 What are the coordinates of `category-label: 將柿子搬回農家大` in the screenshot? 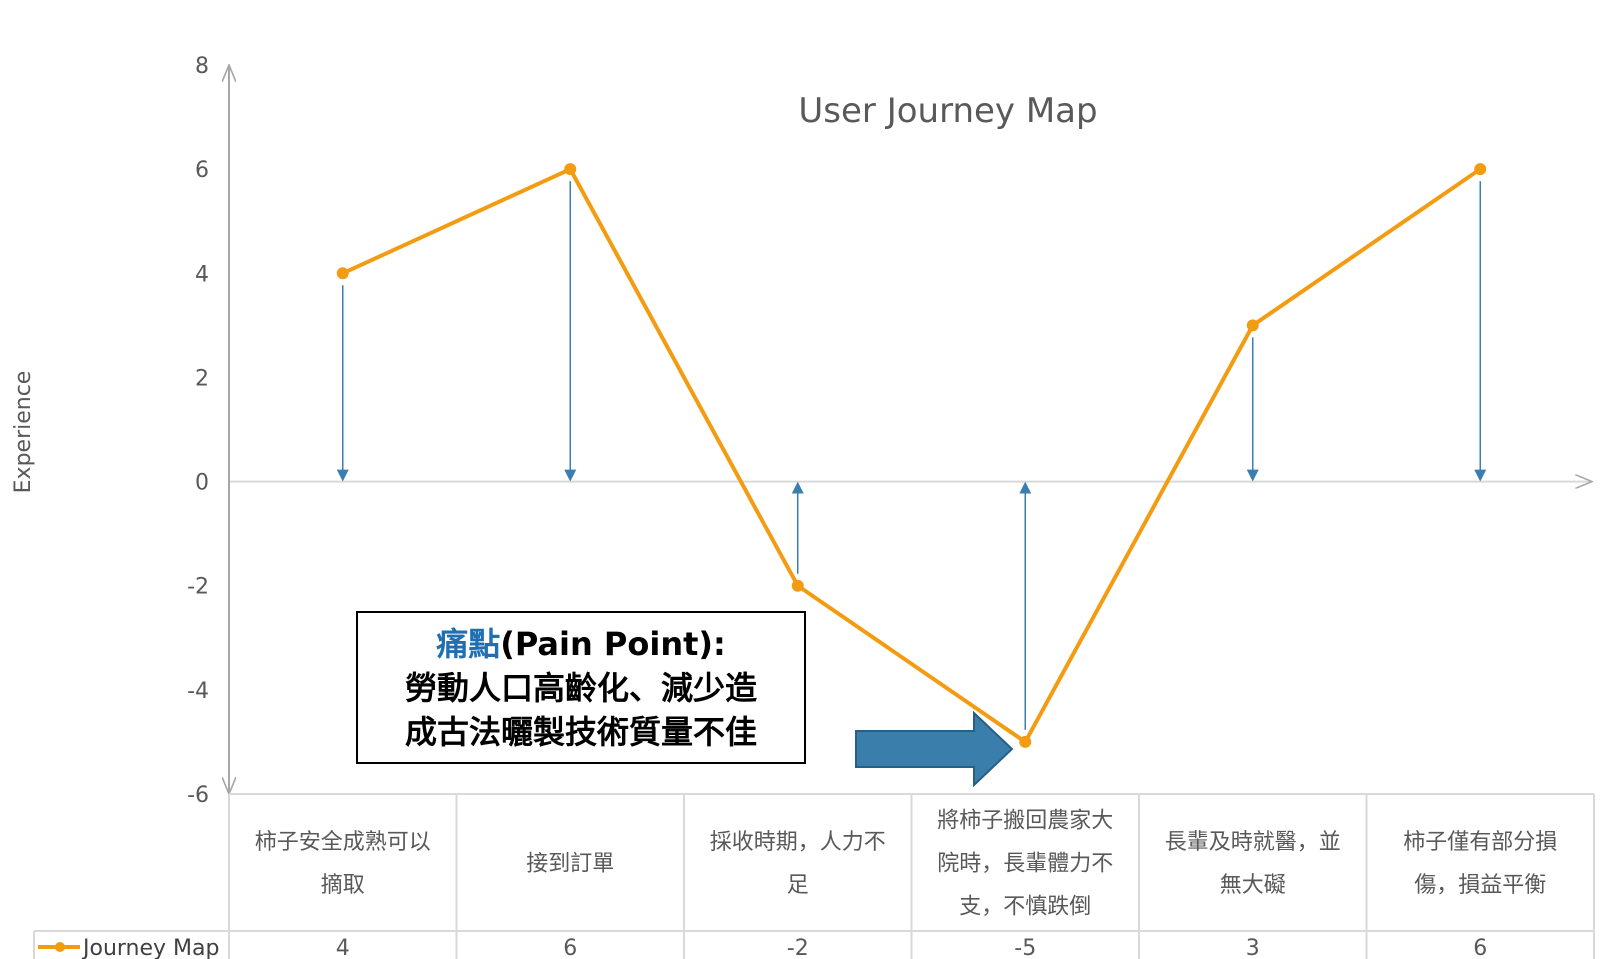 It's located at (1025, 821).